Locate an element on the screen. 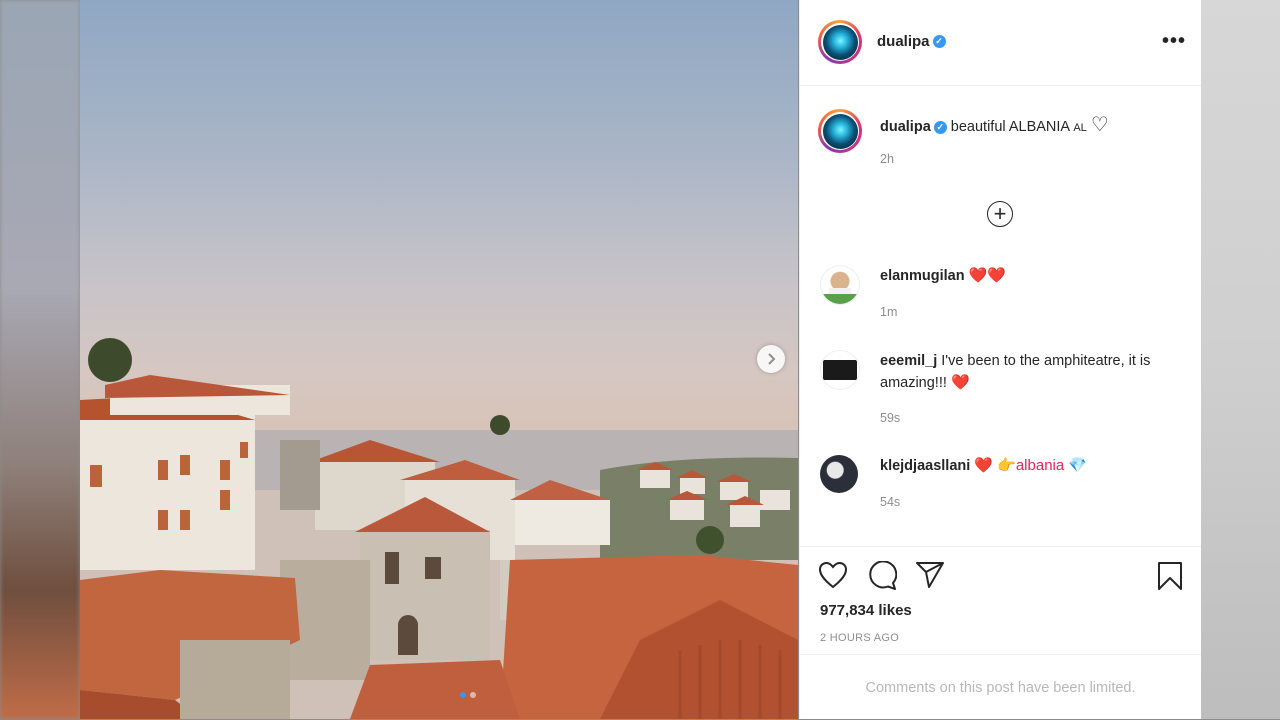 The image size is (1280, 720). comment-timestamp: 59s is located at coordinates (890, 418).